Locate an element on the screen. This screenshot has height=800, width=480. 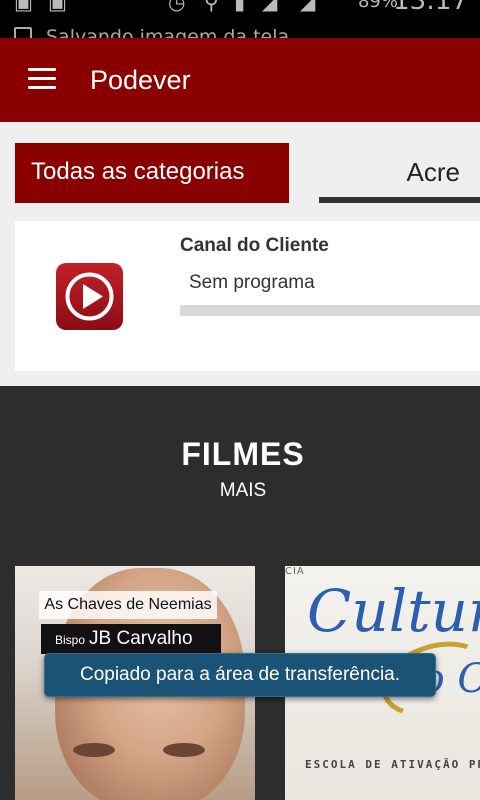
channel-logo is located at coordinates (89, 296).